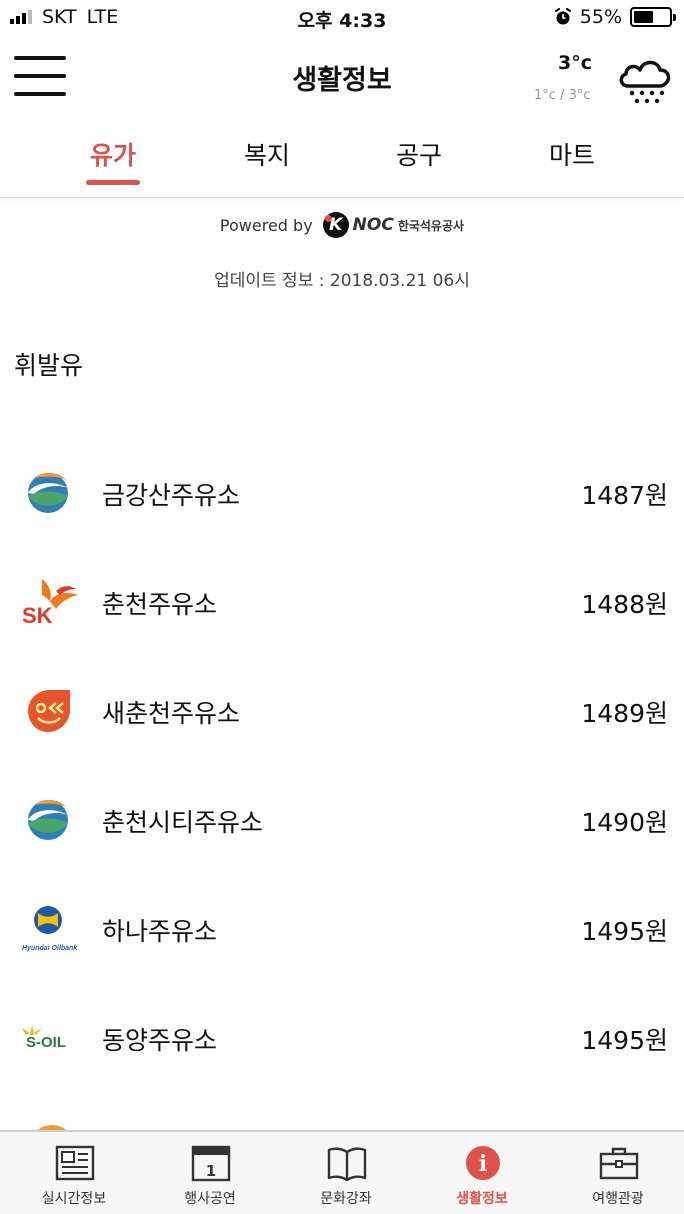  I want to click on battery-level, so click(643, 17).